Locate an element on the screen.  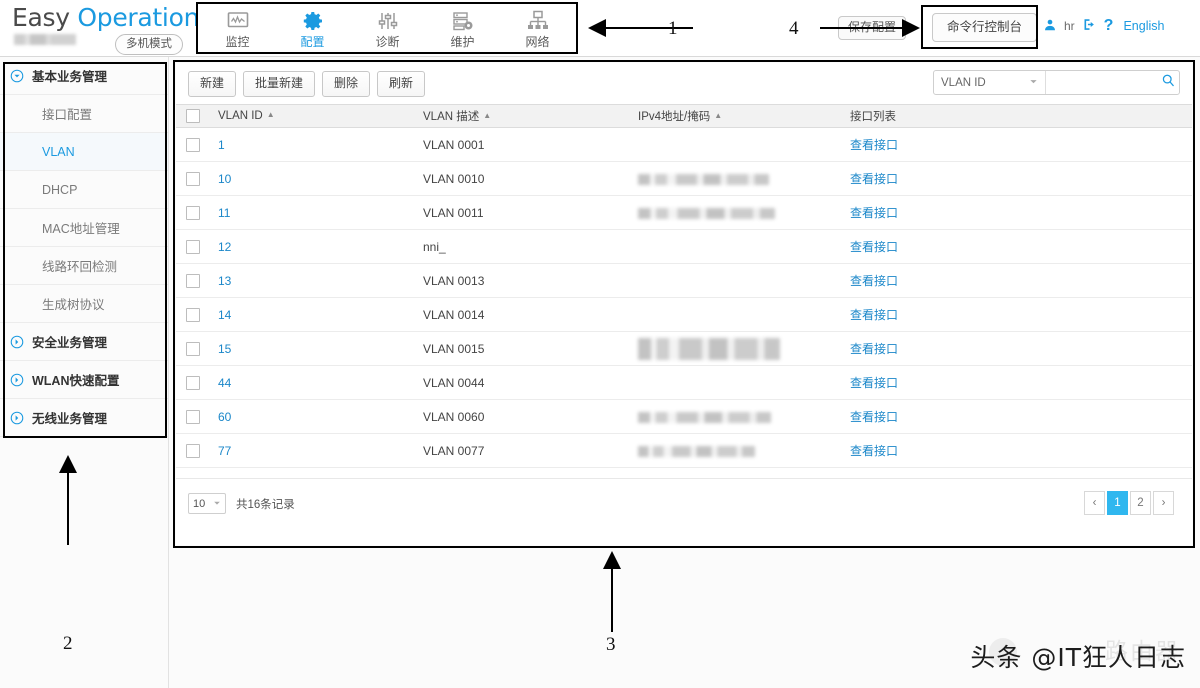
next-page-button: › is located at coordinates (1163, 503).